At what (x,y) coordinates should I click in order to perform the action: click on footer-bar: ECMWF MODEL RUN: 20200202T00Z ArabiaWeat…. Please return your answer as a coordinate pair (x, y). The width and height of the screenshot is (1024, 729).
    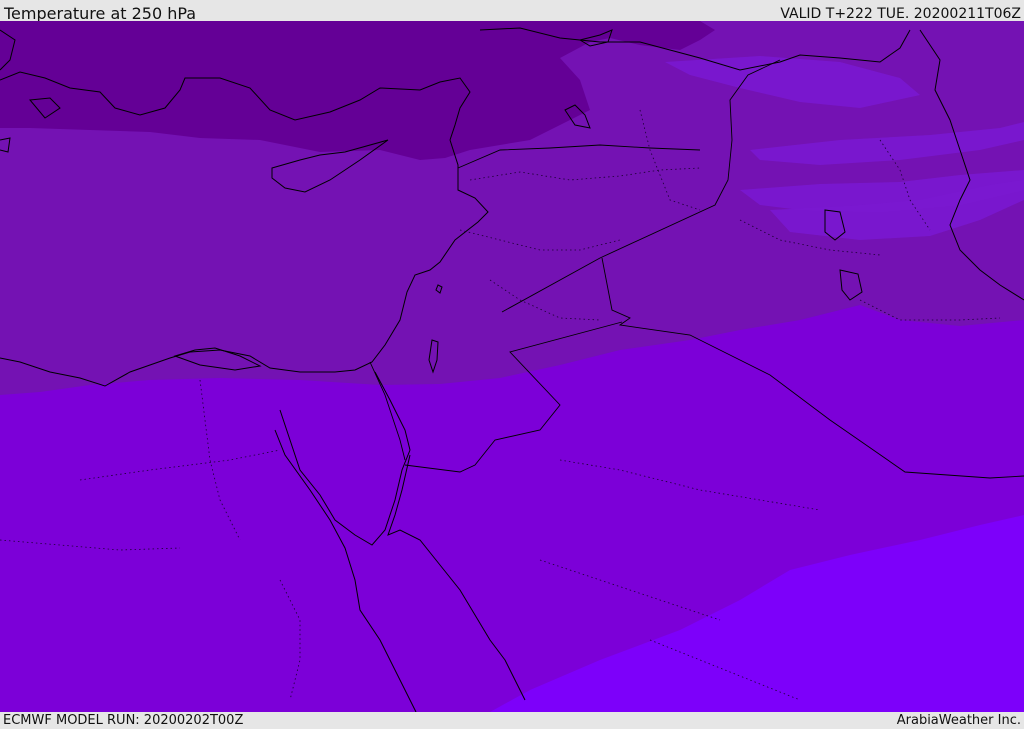
    Looking at the image, I should click on (512, 720).